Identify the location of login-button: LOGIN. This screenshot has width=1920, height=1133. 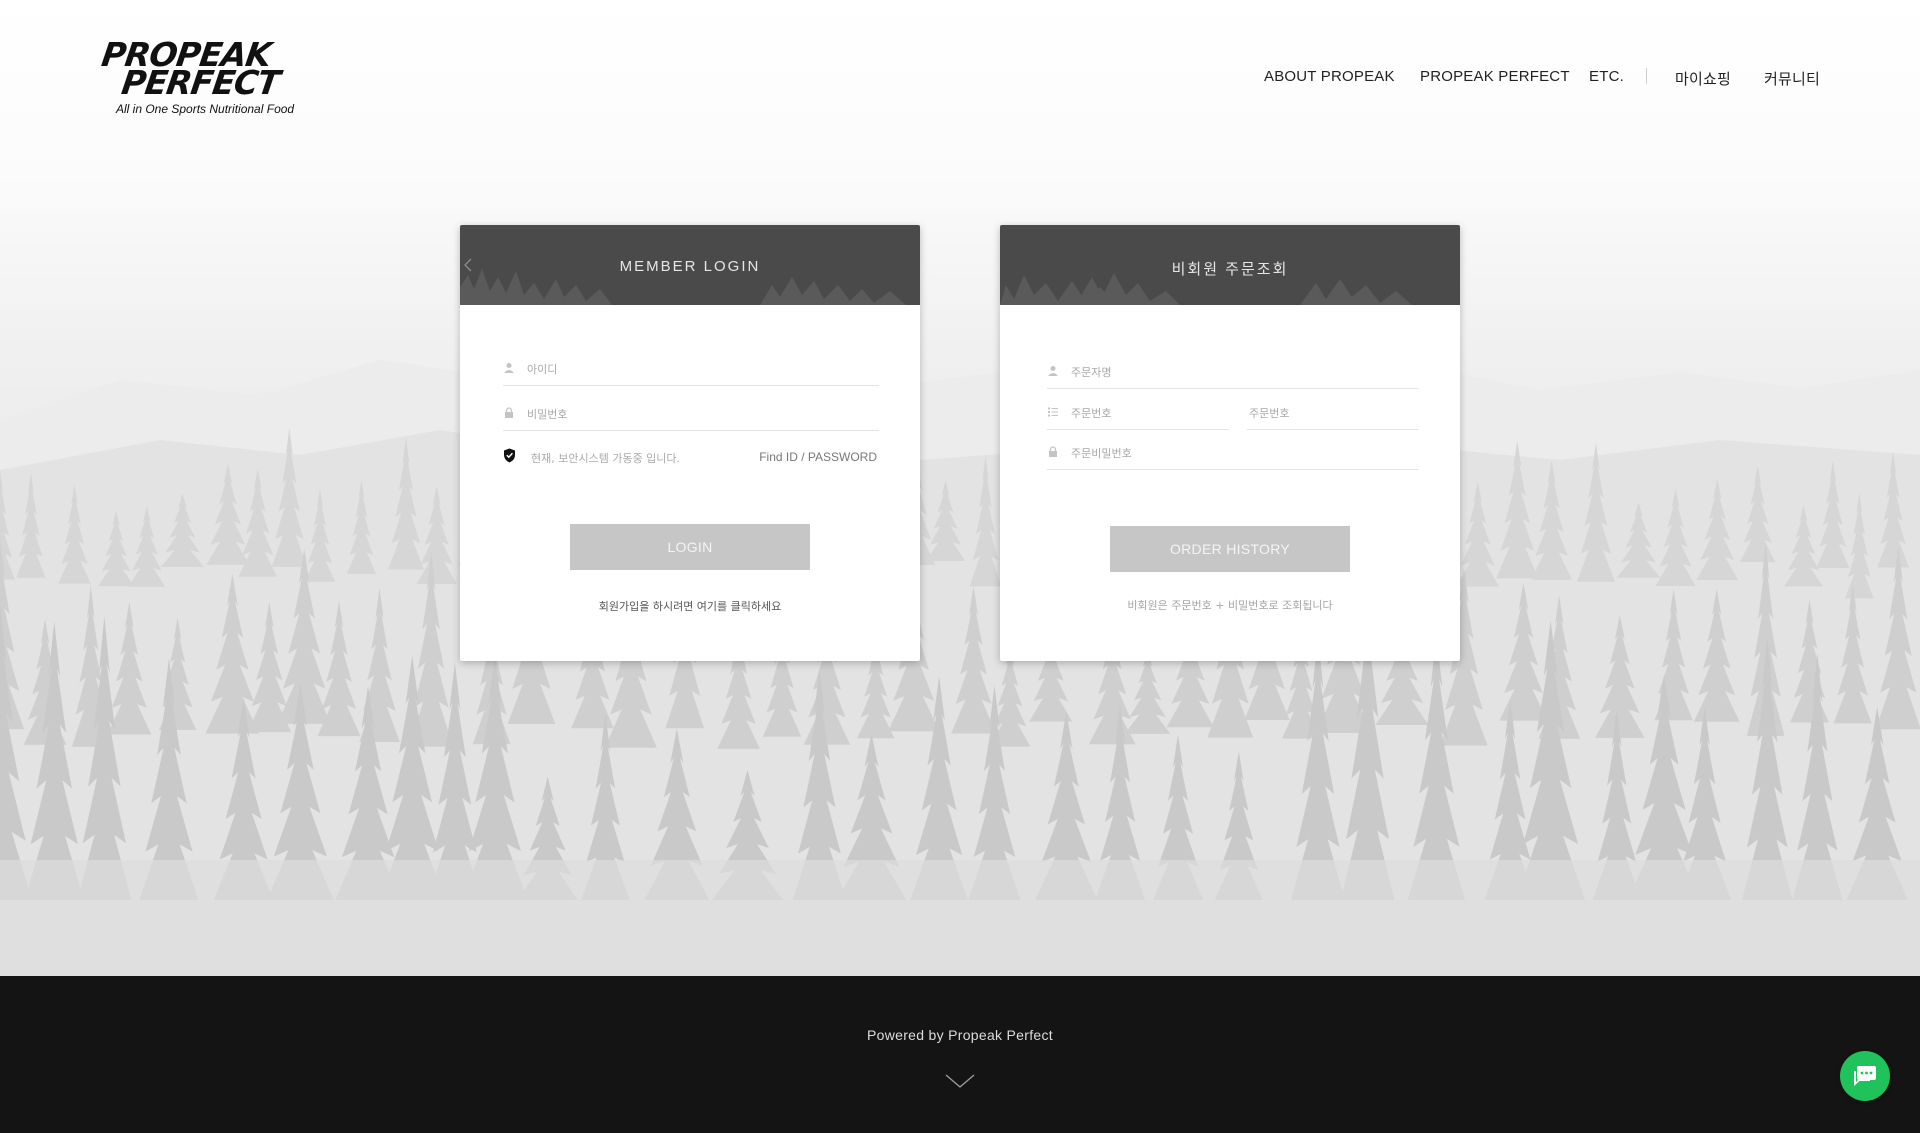
(690, 547).